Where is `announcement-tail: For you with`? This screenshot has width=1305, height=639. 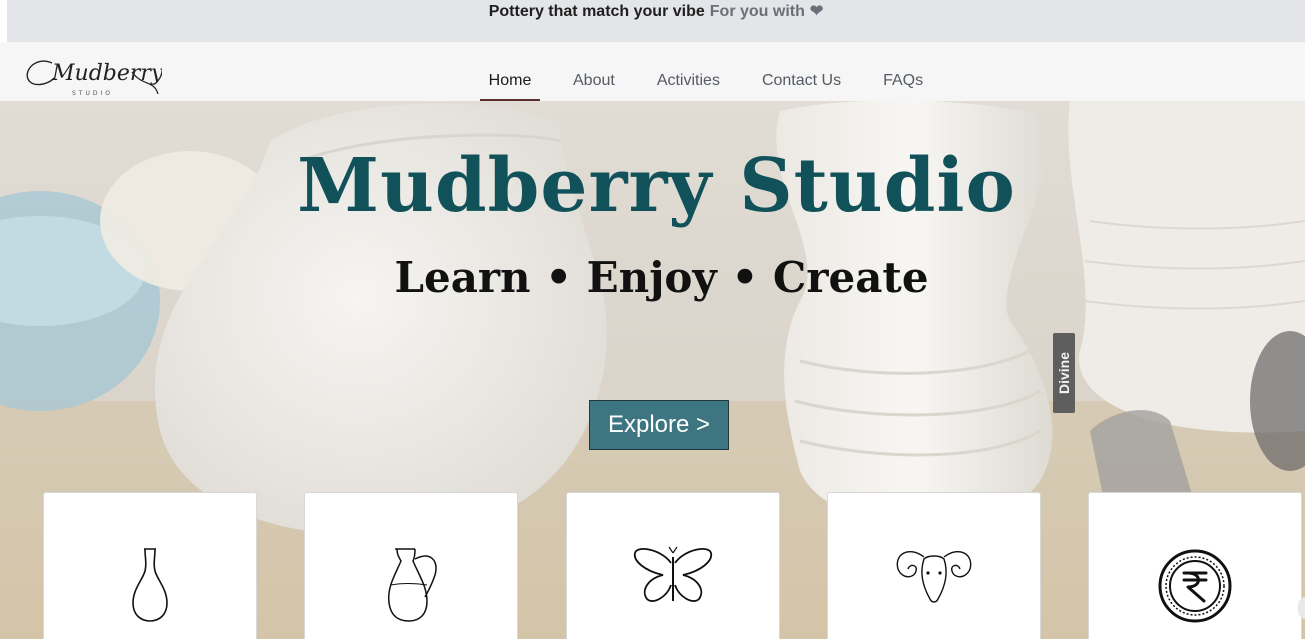 announcement-tail: For you with is located at coordinates (757, 11).